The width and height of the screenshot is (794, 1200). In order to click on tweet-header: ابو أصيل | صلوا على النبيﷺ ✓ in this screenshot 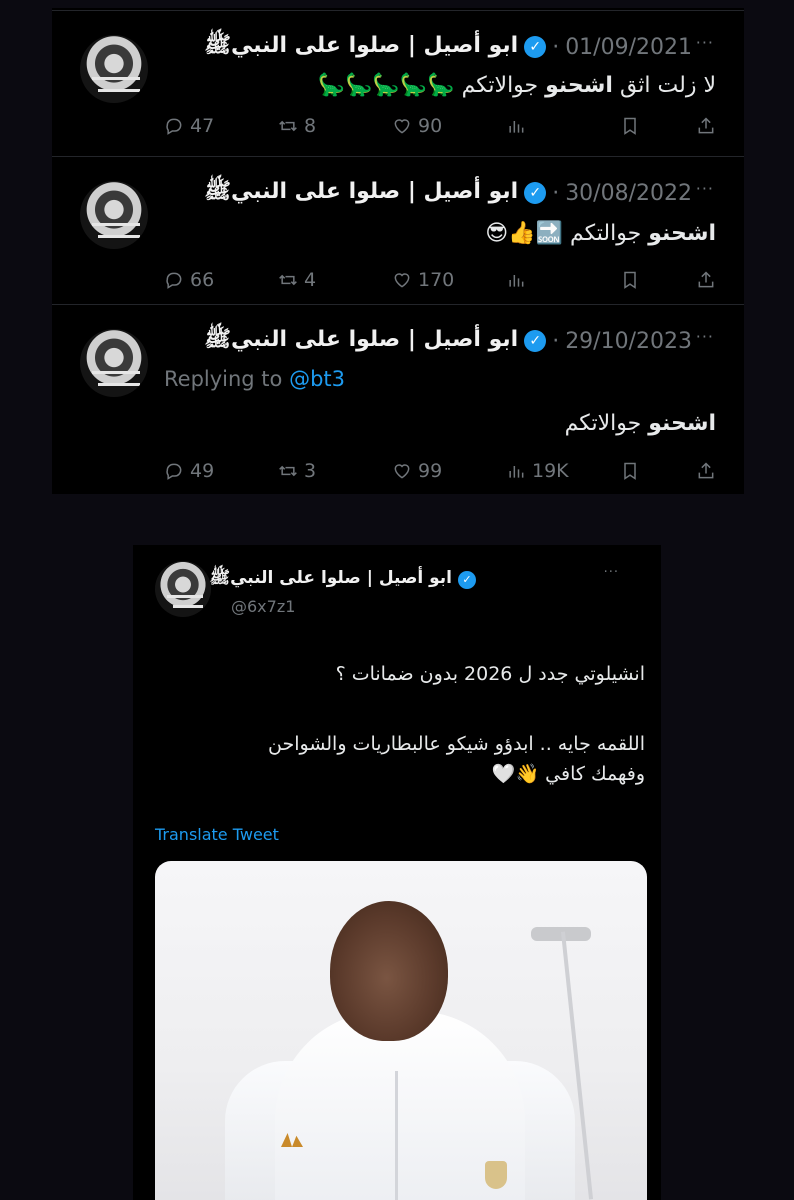, I will do `click(343, 579)`.